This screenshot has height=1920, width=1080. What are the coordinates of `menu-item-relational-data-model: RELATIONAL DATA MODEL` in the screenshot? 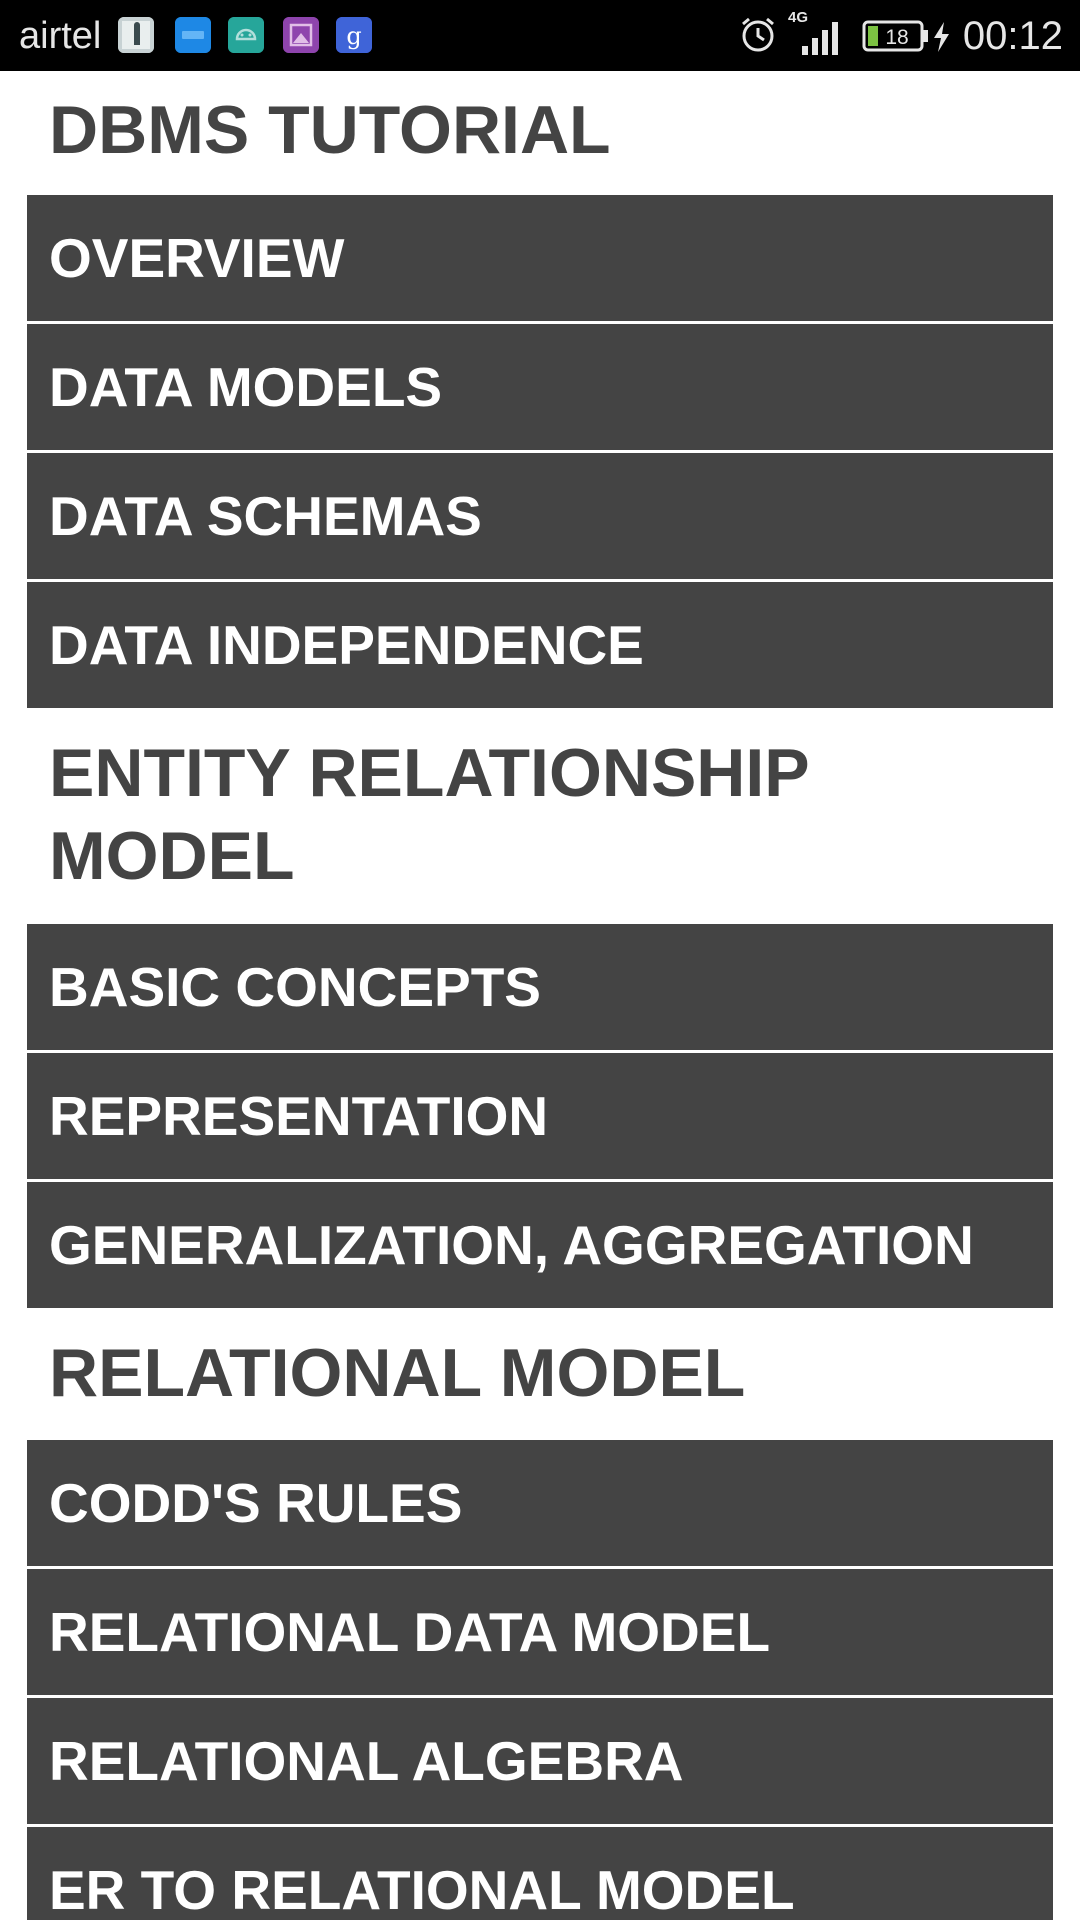 It's located at (540, 1632).